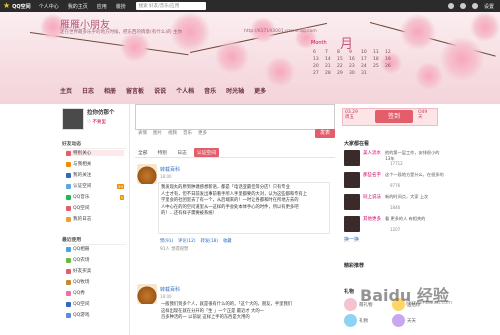 The height and width of the screenshot is (335, 500). I want to click on calendar-day: 19, so click(388, 59).